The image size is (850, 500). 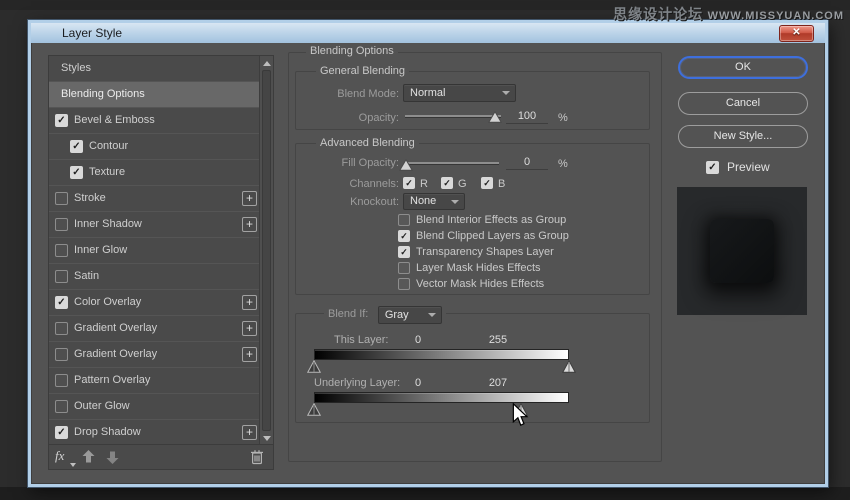 I want to click on styles-item-label: Contour, so click(x=109, y=146).